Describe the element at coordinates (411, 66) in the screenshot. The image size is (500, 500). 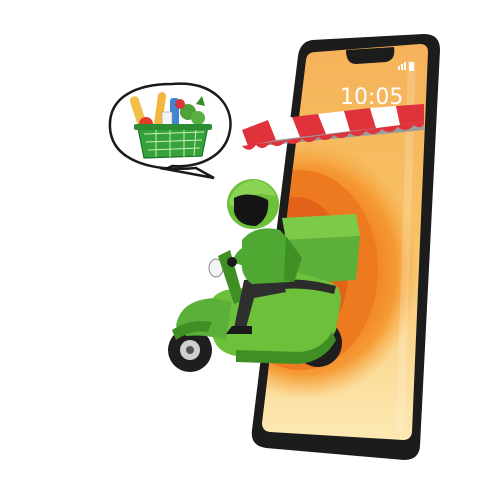
I see `battery-icon` at that location.